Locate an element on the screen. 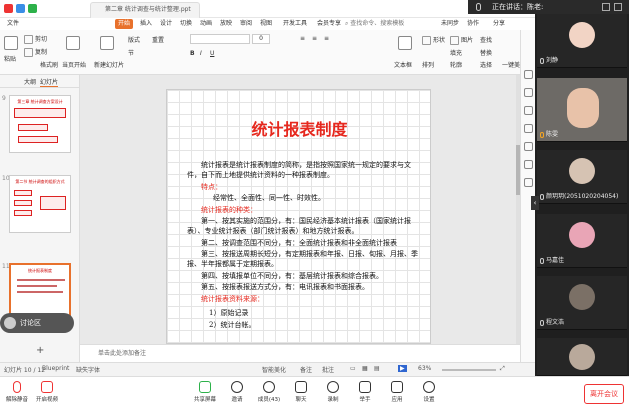  outline-button: 轮廓 is located at coordinates (456, 64).